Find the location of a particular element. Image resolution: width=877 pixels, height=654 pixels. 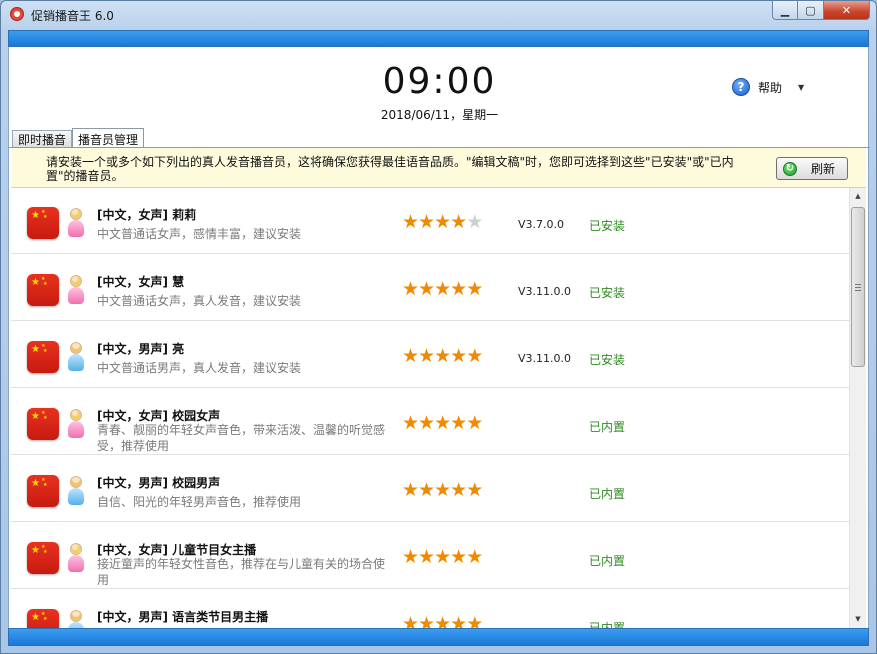

title-bar: 促销播音王 6.0 ▁ ▢ ✕ is located at coordinates (438, 15).